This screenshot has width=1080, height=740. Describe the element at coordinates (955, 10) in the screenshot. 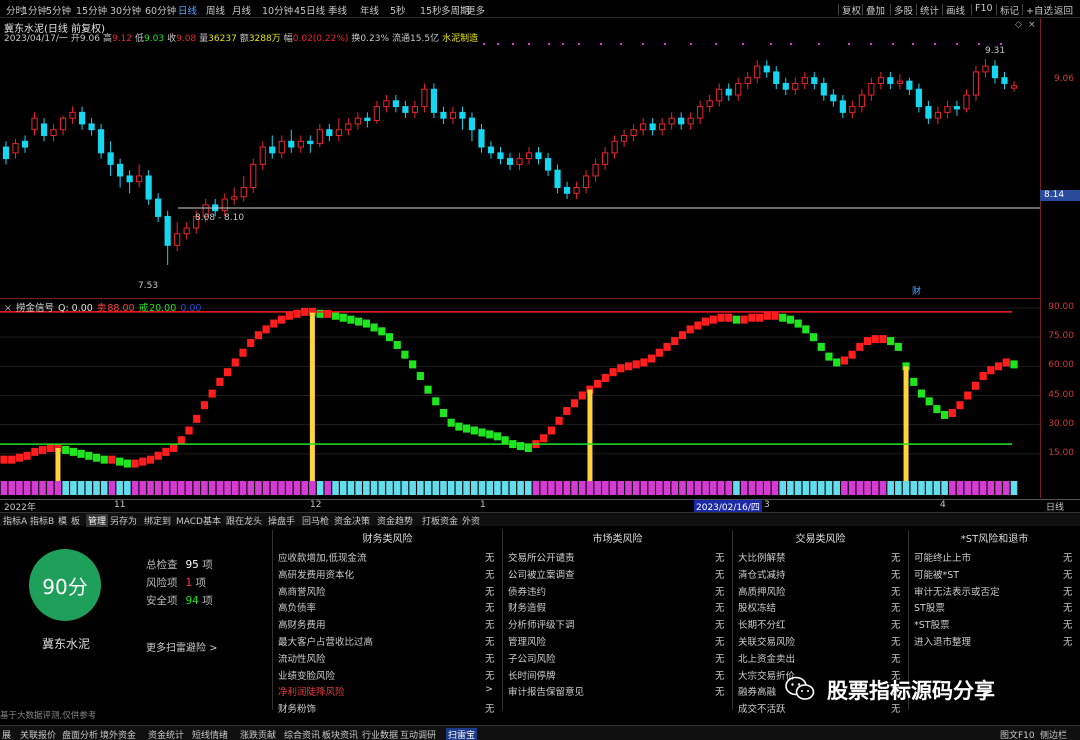

I see `toolbar-button: 画线` at that location.